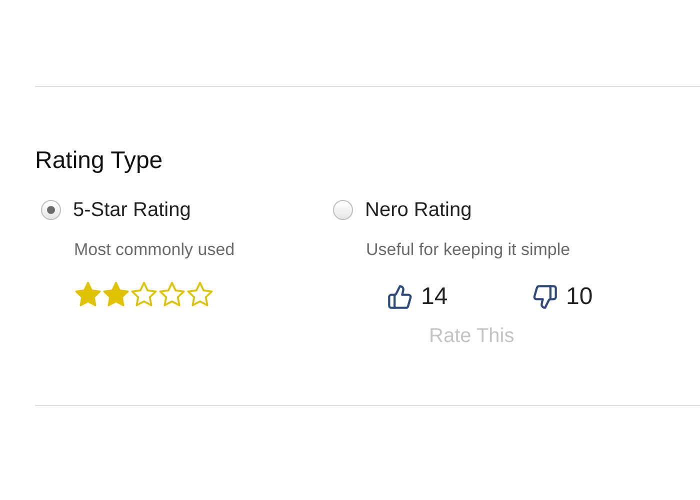  What do you see at coordinates (545, 297) in the screenshot?
I see `thumbs-down-icon` at bounding box center [545, 297].